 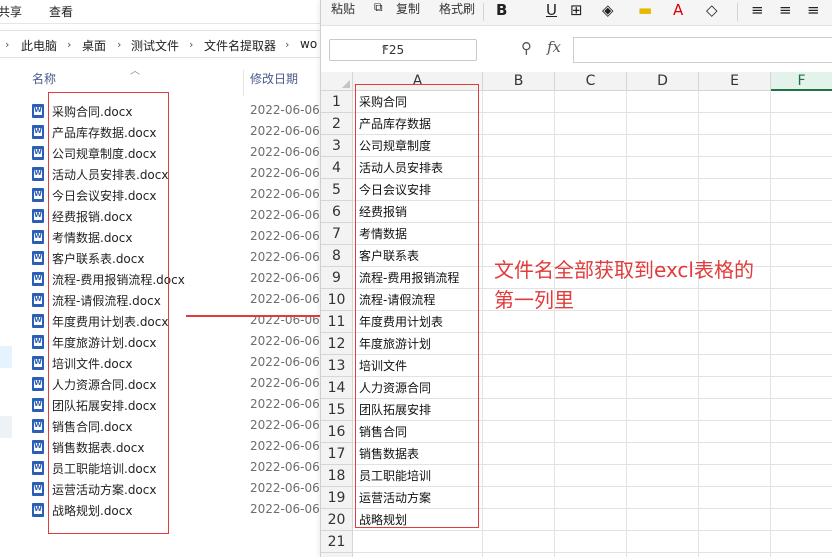 What do you see at coordinates (243, 83) in the screenshot?
I see `column-divider` at bounding box center [243, 83].